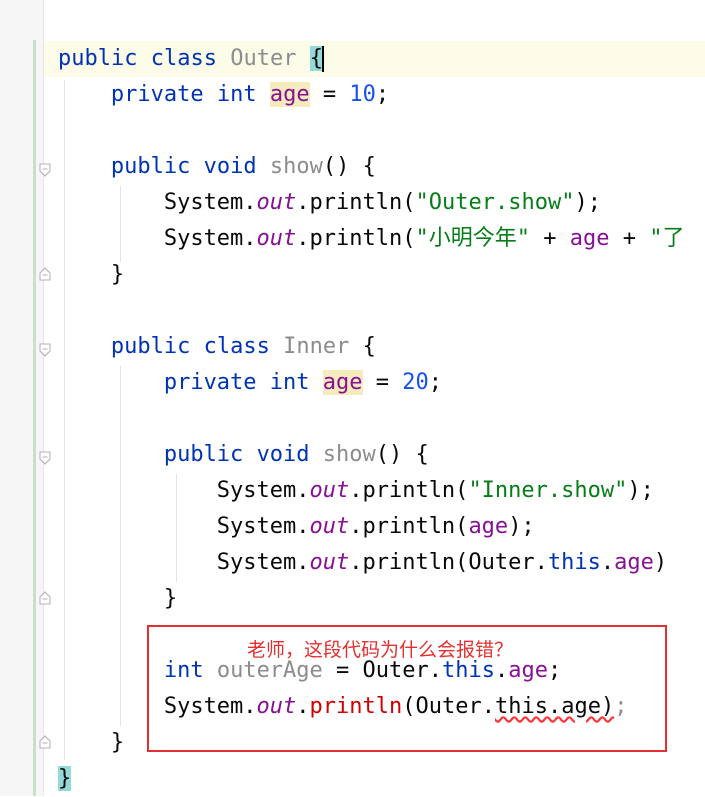  I want to click on code-line: public class Outer {, so click(191, 59).